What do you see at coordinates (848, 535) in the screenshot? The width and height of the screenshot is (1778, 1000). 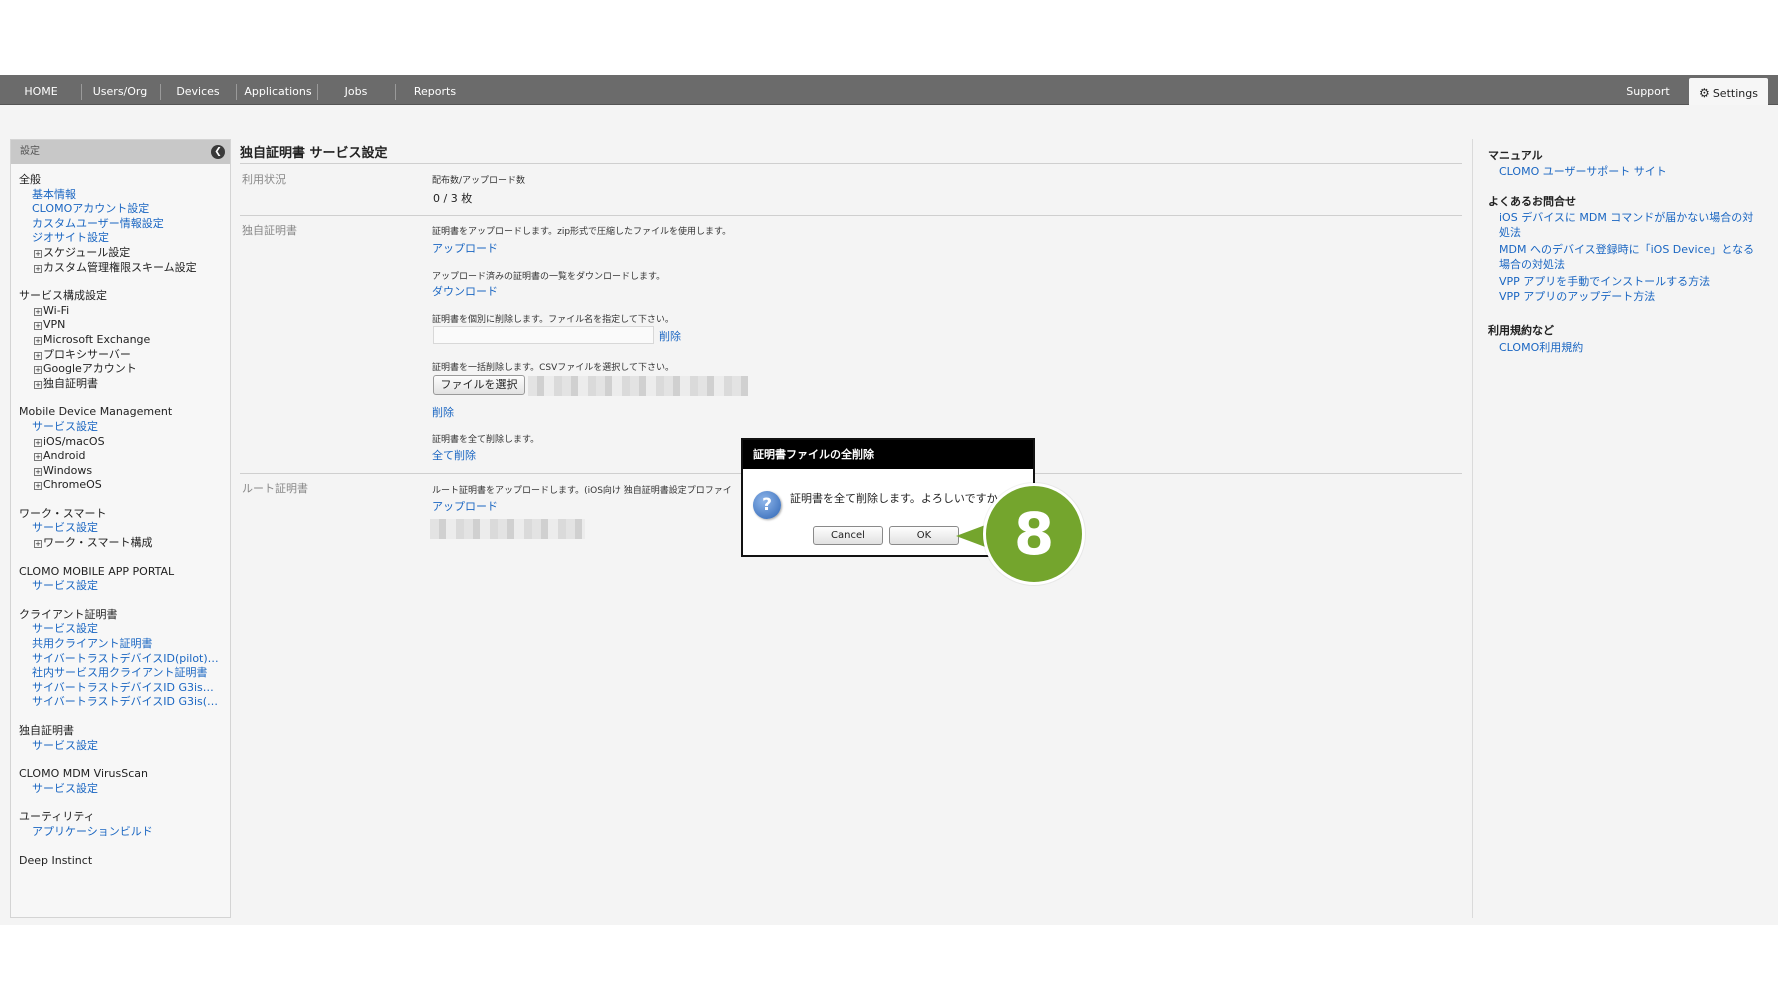 I see `cancel-button: Cancel` at bounding box center [848, 535].